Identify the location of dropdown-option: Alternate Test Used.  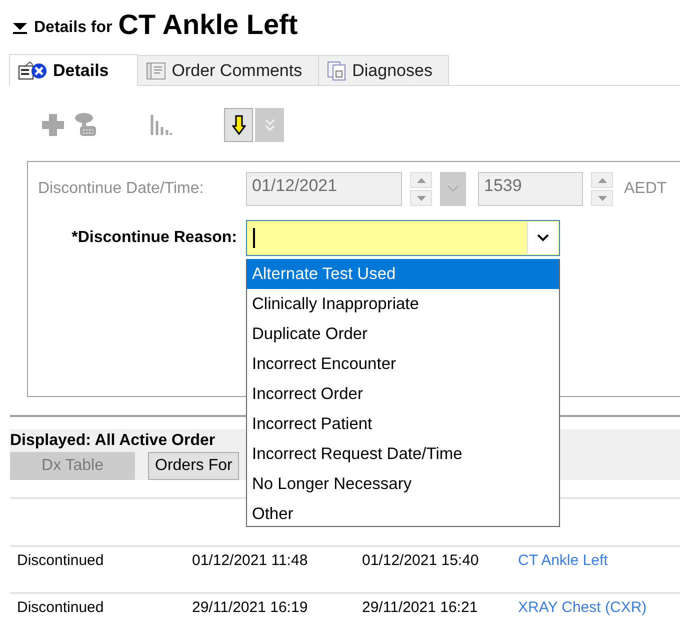
(403, 274).